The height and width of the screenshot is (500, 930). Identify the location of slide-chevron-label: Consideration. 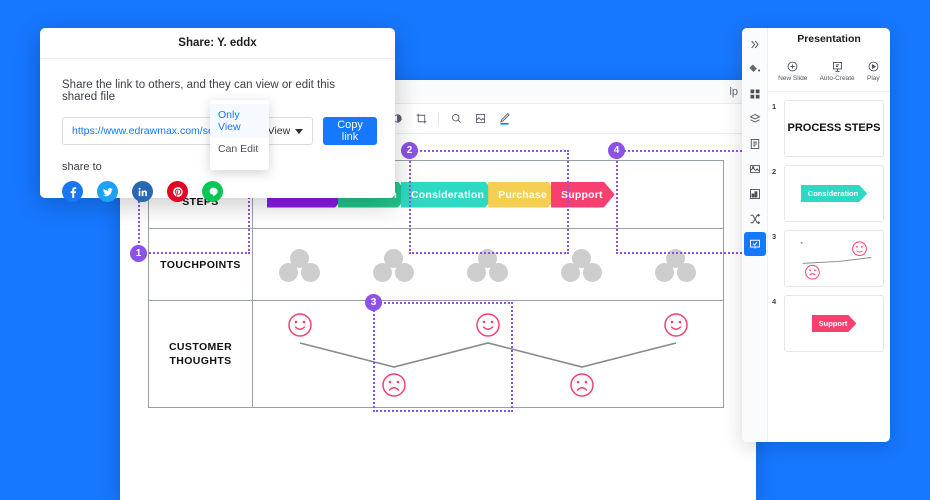
(833, 193).